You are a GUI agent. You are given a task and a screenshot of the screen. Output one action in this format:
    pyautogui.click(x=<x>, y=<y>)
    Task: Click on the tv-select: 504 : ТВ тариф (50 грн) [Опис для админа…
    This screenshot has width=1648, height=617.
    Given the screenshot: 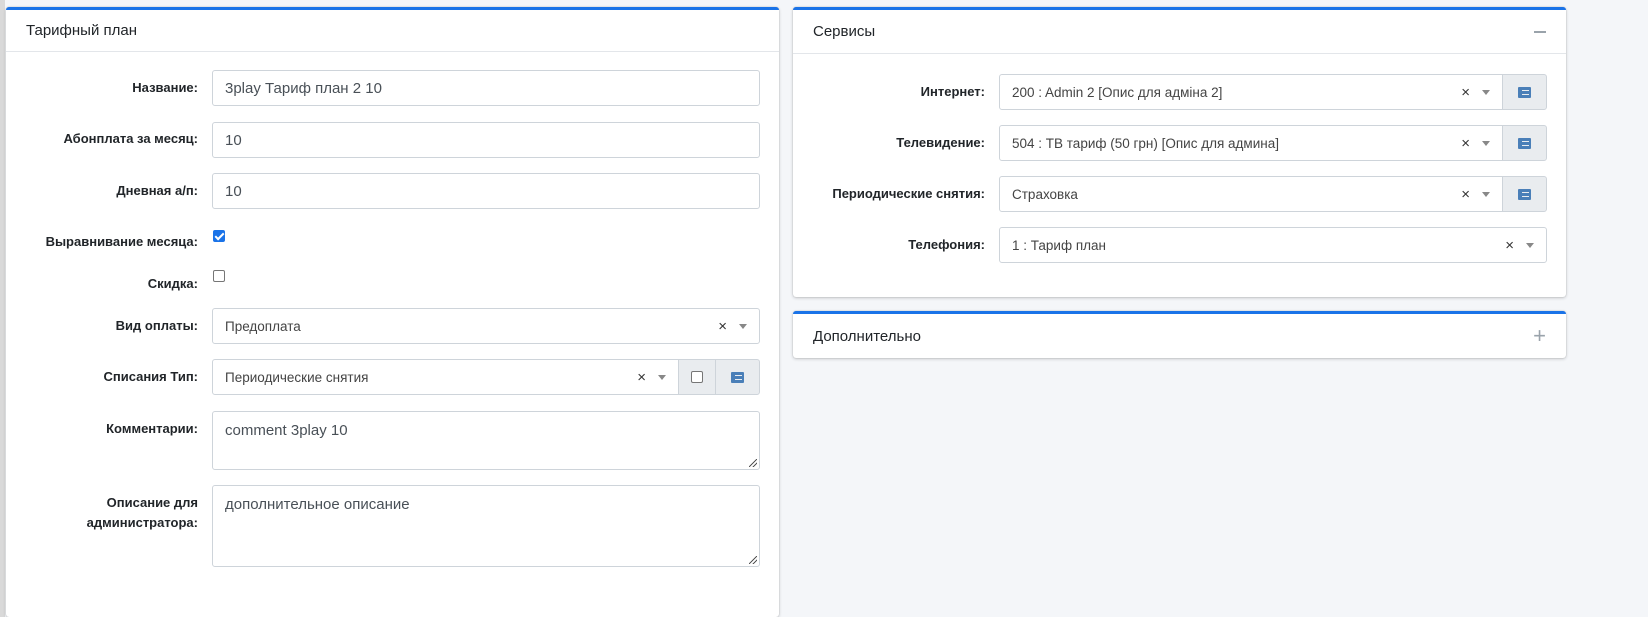 What is the action you would take?
    pyautogui.click(x=1251, y=143)
    